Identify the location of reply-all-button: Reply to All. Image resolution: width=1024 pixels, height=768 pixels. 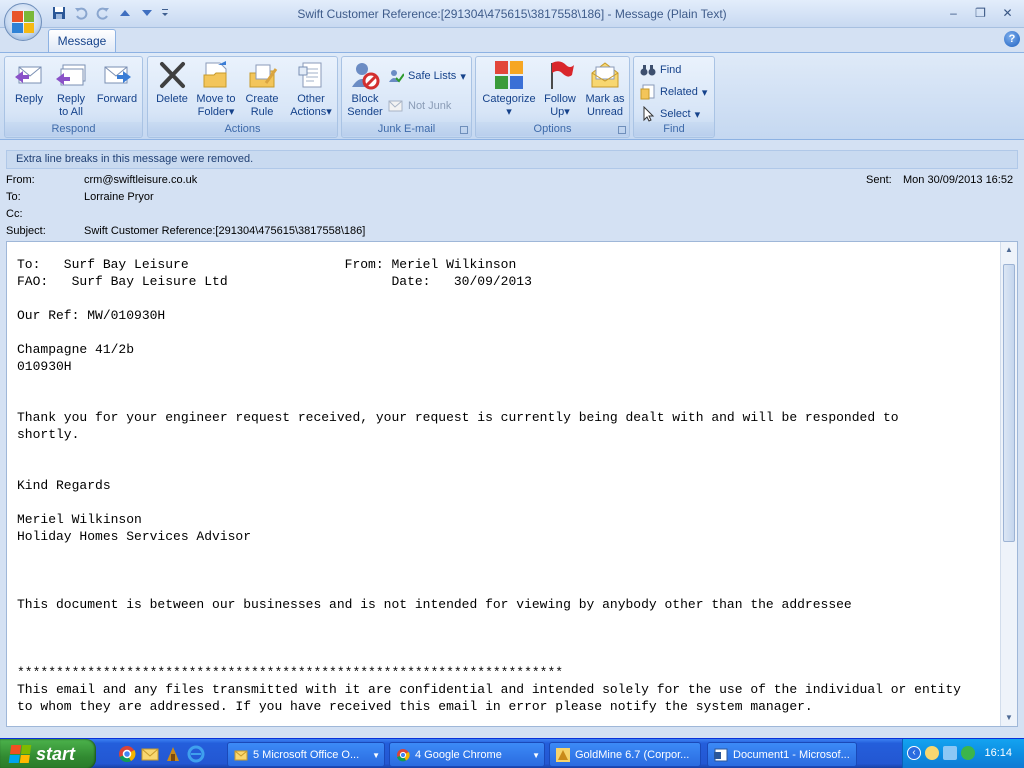
(71, 89).